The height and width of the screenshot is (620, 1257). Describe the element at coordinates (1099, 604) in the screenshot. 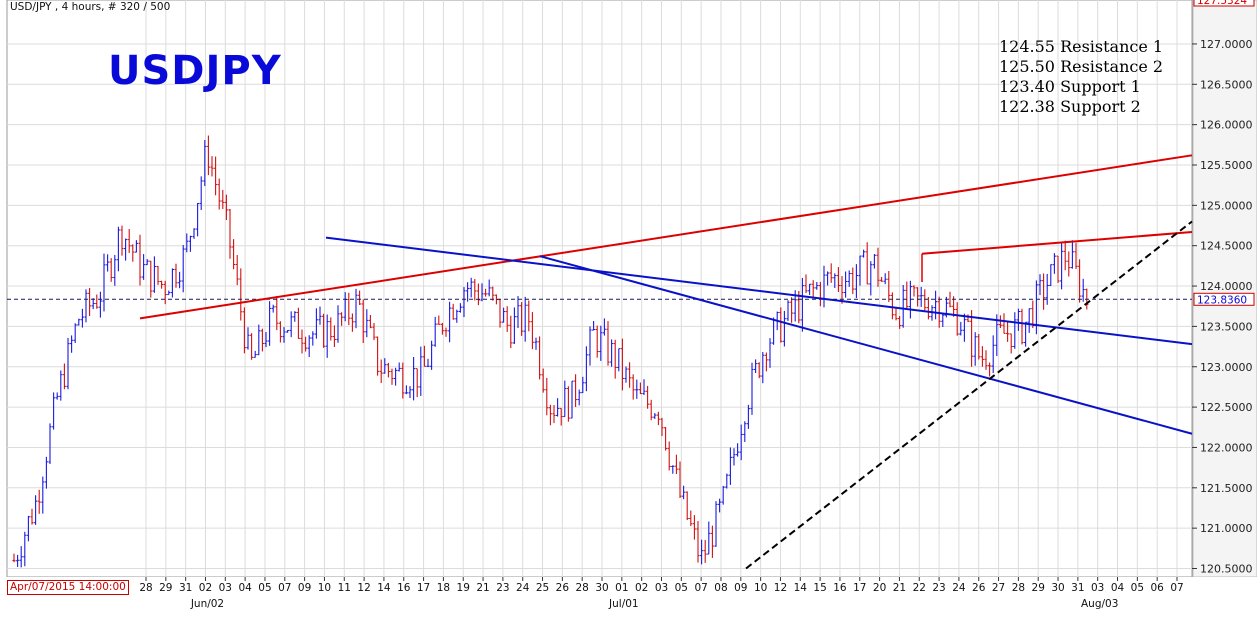

I see `month-label: Aug/03` at that location.